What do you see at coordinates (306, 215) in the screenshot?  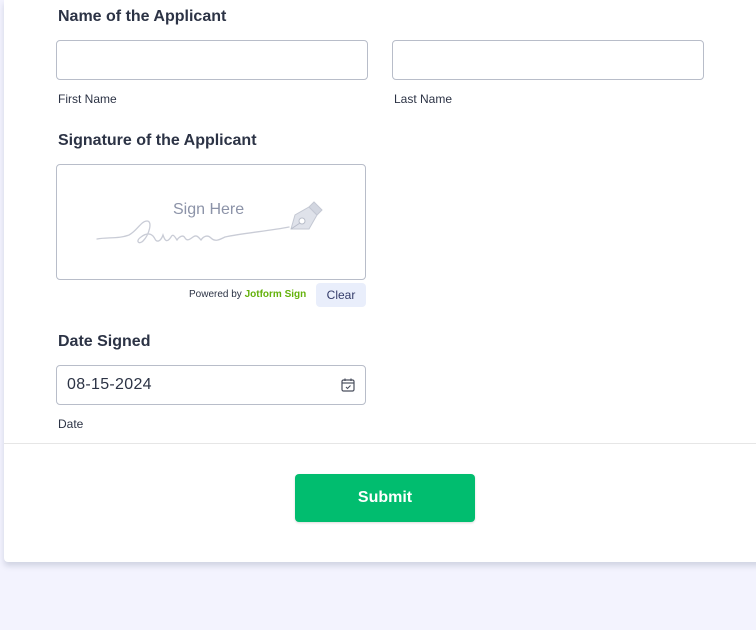 I see `pen-nib-icon` at bounding box center [306, 215].